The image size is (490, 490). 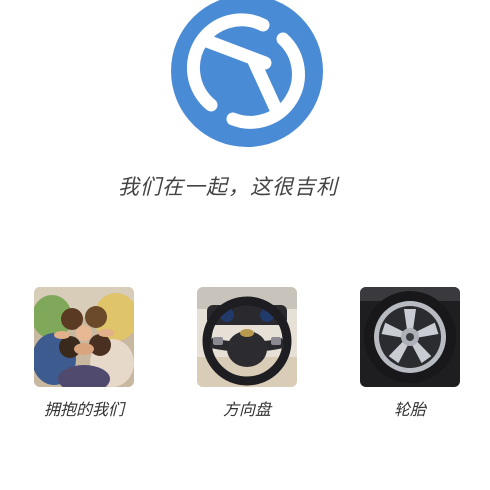 I want to click on category-label-hug: 拥抱的我们, so click(x=83, y=409).